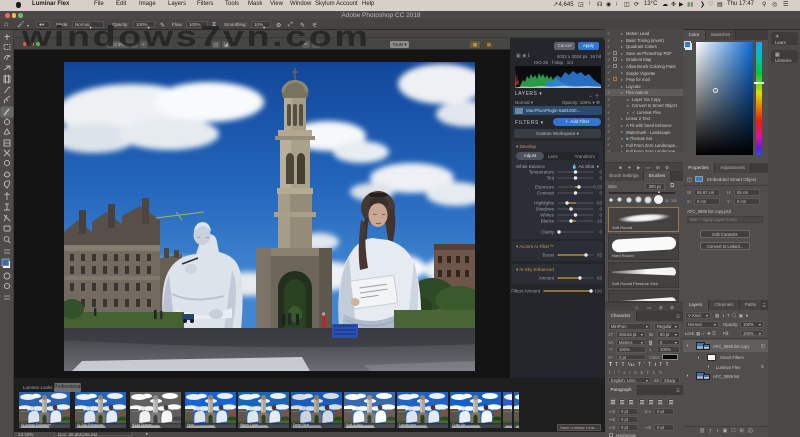 The image size is (800, 437). I want to click on svg-text: Filters Amount, so click(526, 291).